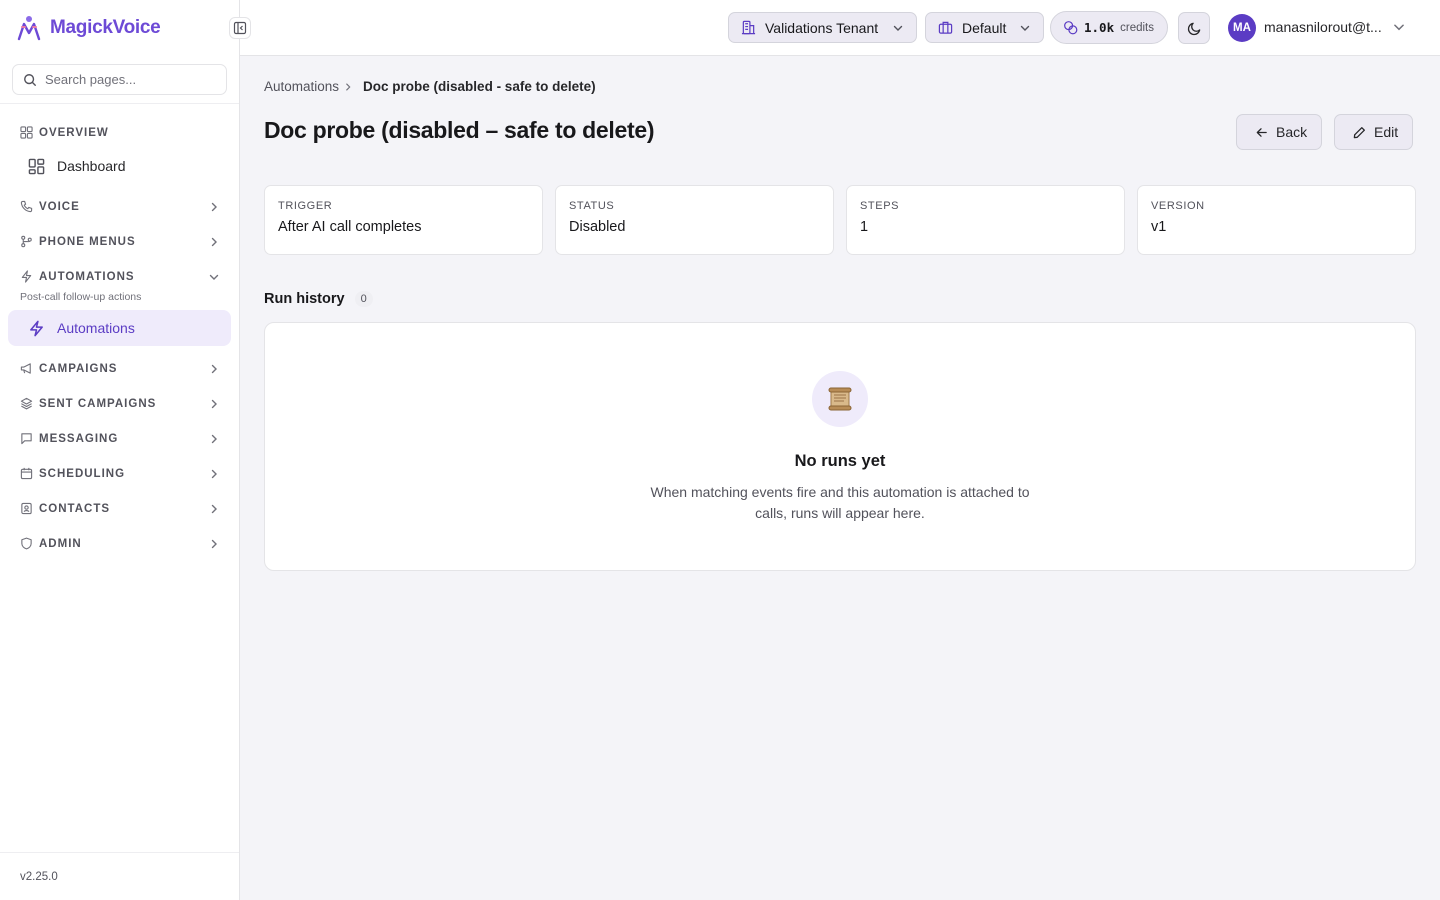  Describe the element at coordinates (75, 508) in the screenshot. I see `sidebar-section-label: CONTACTS` at that location.